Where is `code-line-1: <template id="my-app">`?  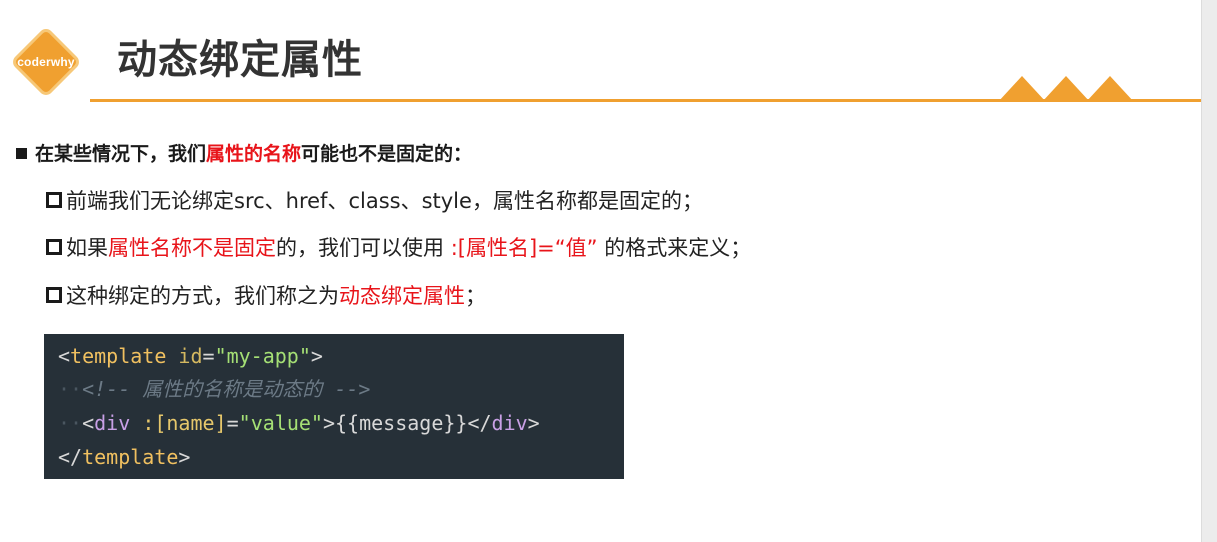
code-line-1: <template id="my-app"> is located at coordinates (190, 356).